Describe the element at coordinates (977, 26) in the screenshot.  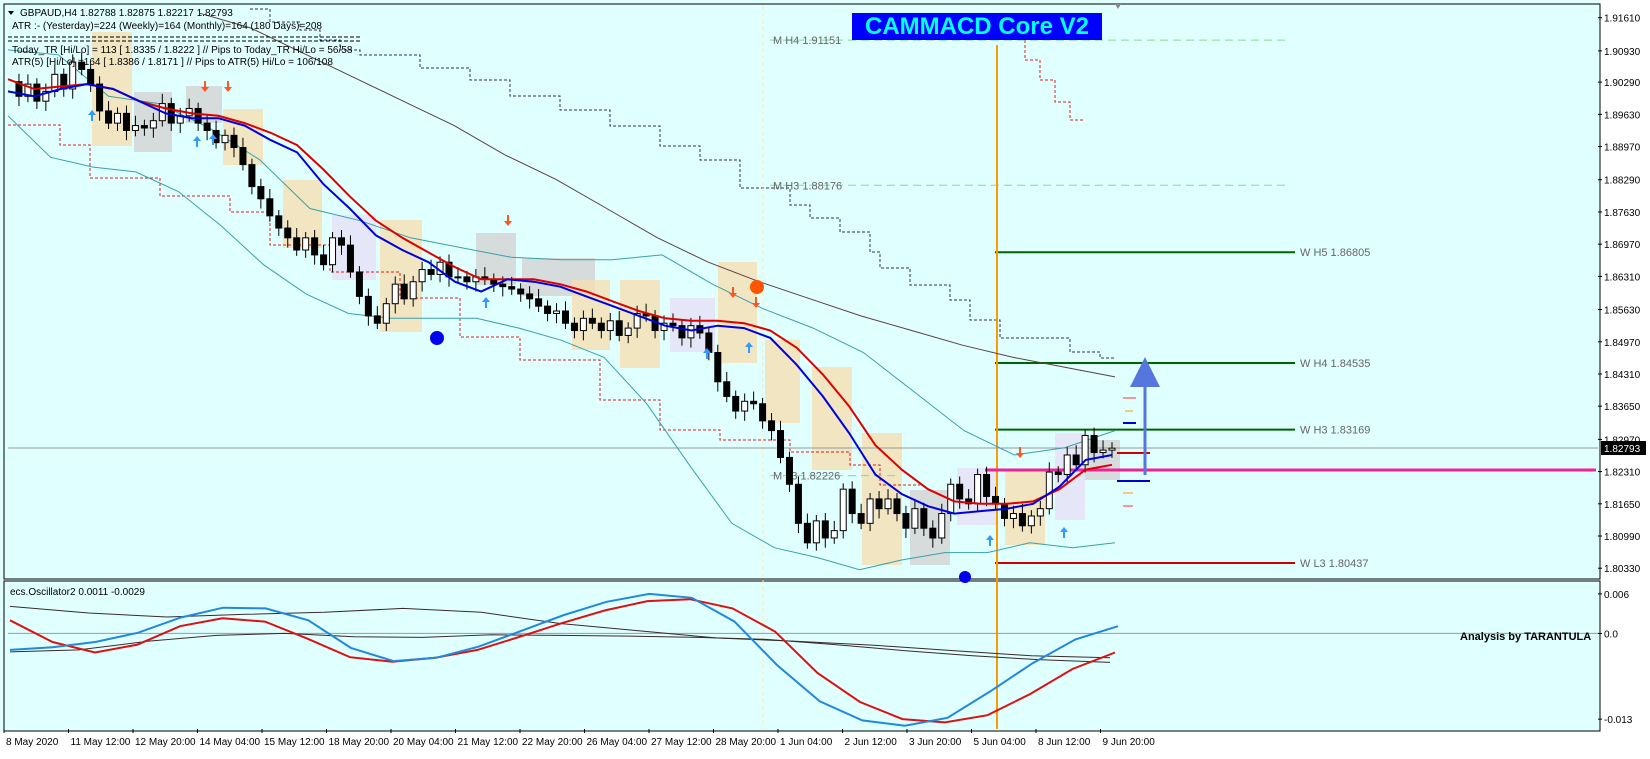
I see `indicator-banner: CAMMACD Core V2` at that location.